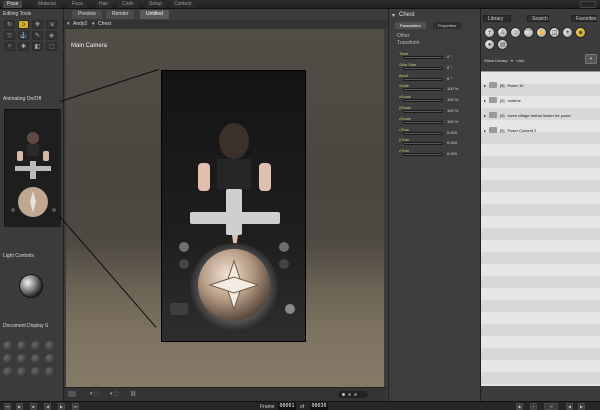 This screenshot has height=410, width=600. I want to click on tab-preview: Preview, so click(87, 14).